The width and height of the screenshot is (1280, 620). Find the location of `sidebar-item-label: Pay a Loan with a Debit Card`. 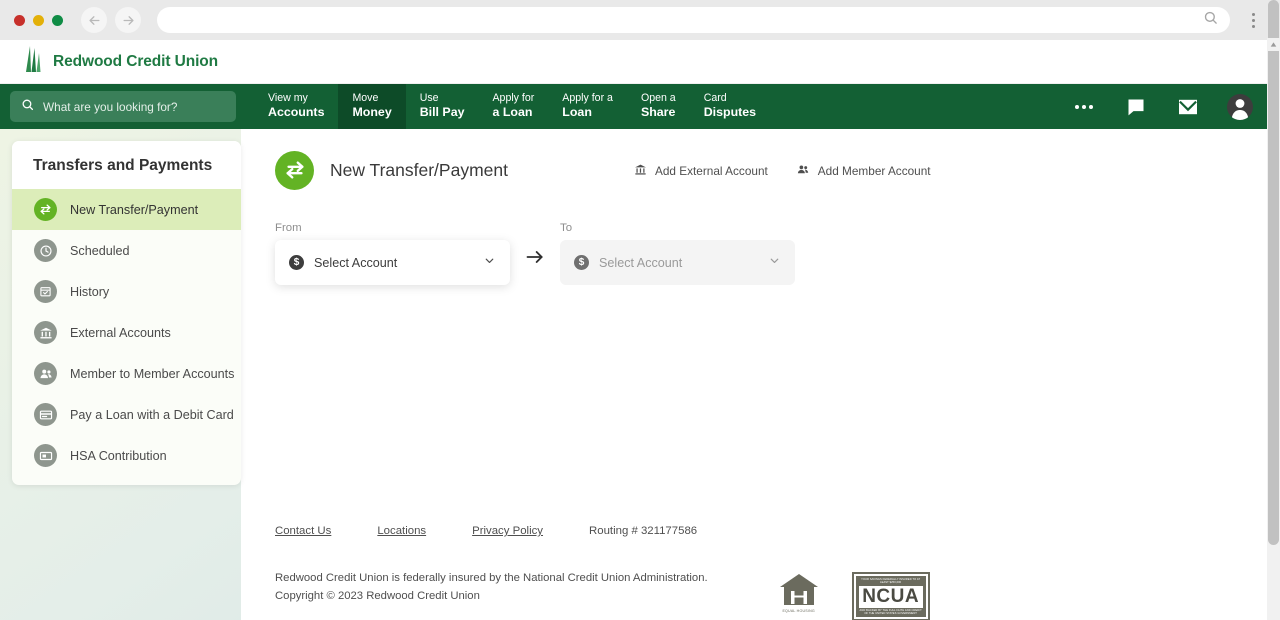

sidebar-item-label: Pay a Loan with a Debit Card is located at coordinates (152, 414).